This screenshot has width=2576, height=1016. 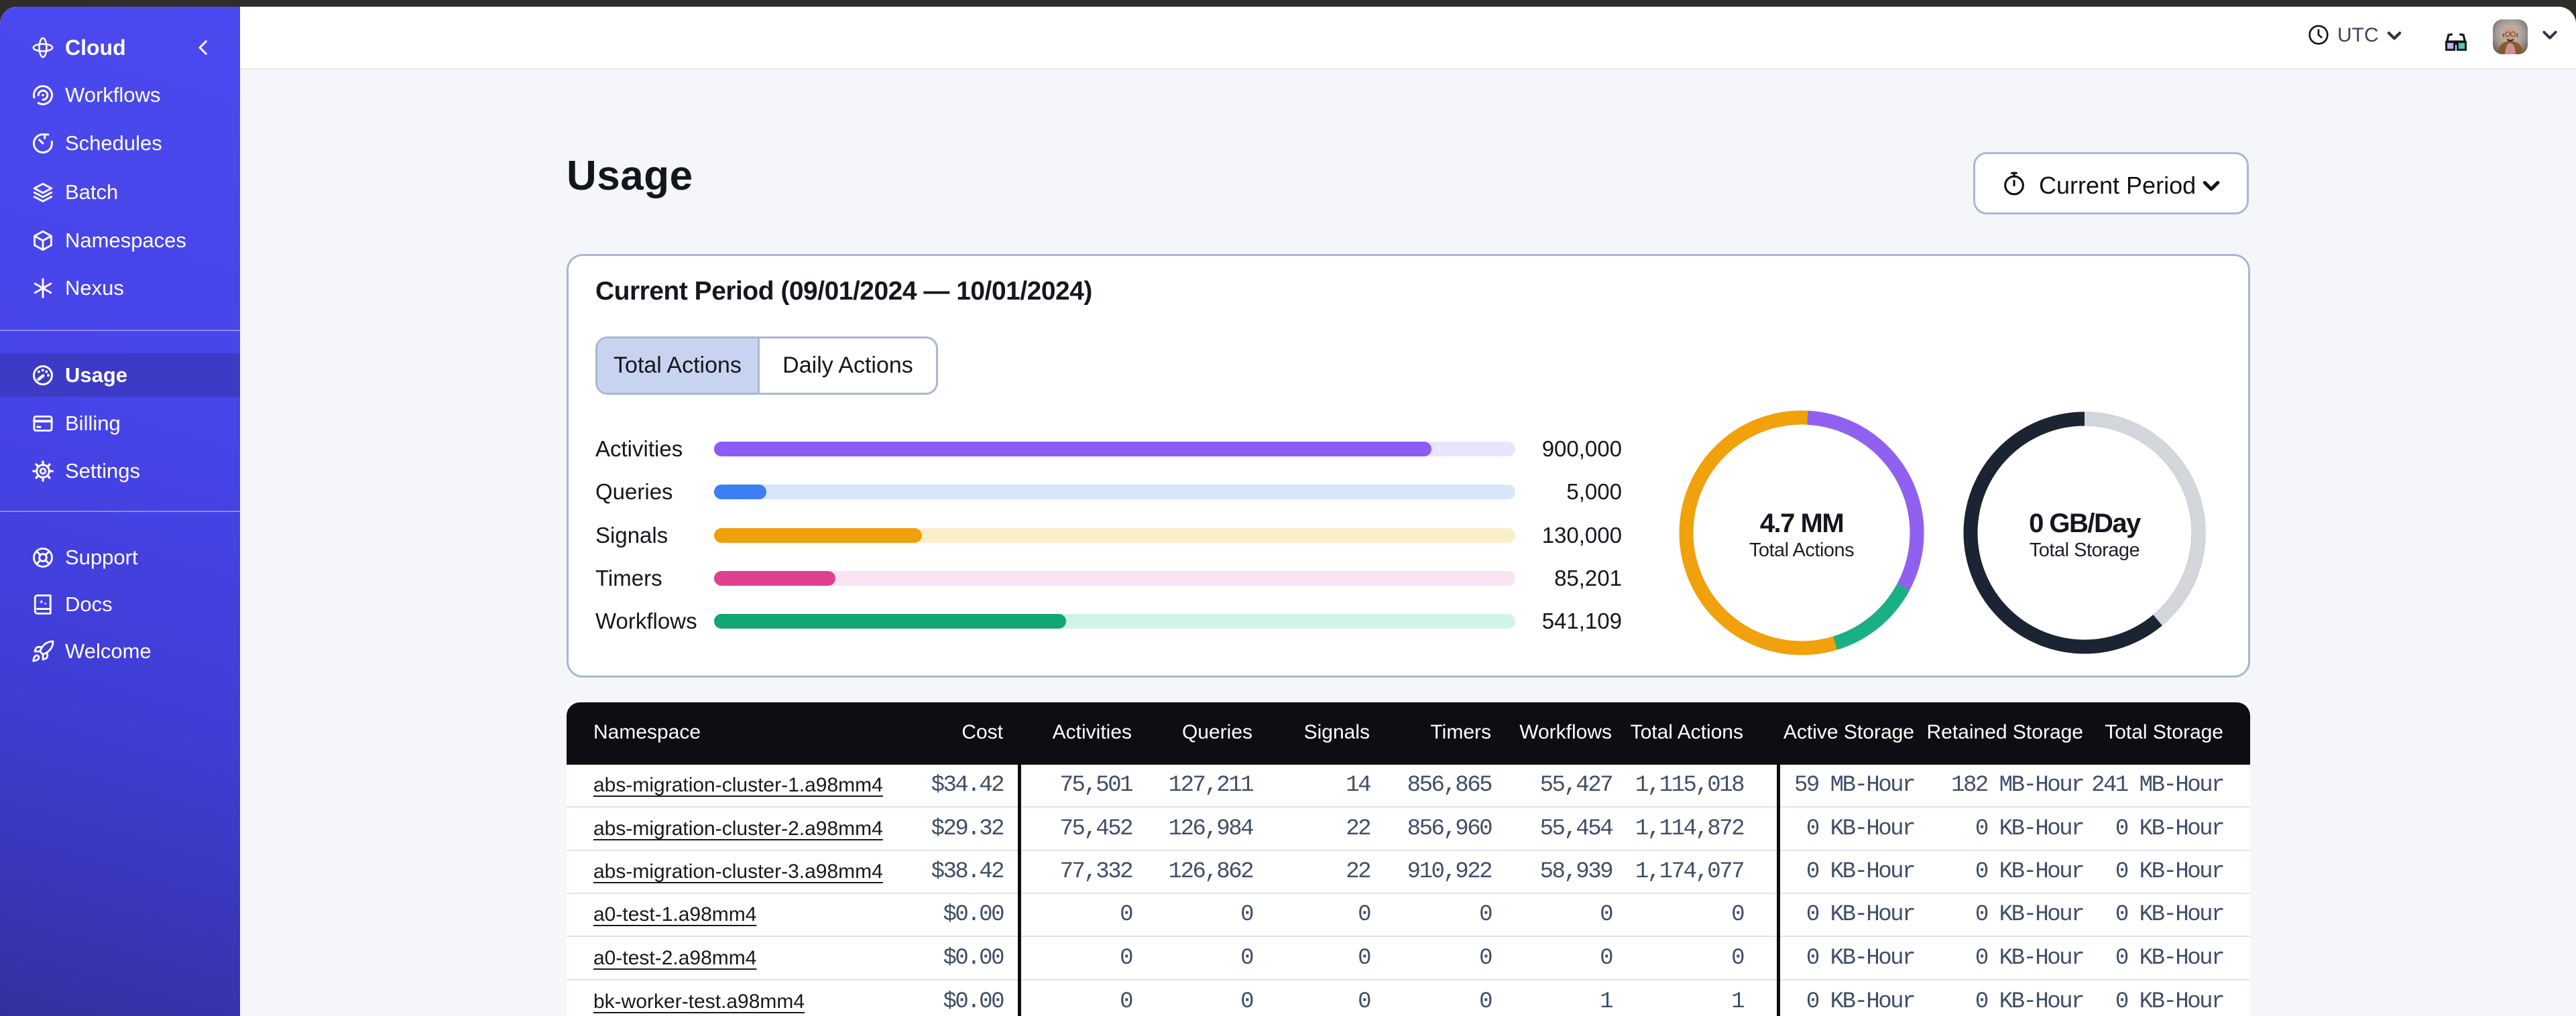 What do you see at coordinates (1801, 550) in the screenshot?
I see `svg-text: Total Actions` at bounding box center [1801, 550].